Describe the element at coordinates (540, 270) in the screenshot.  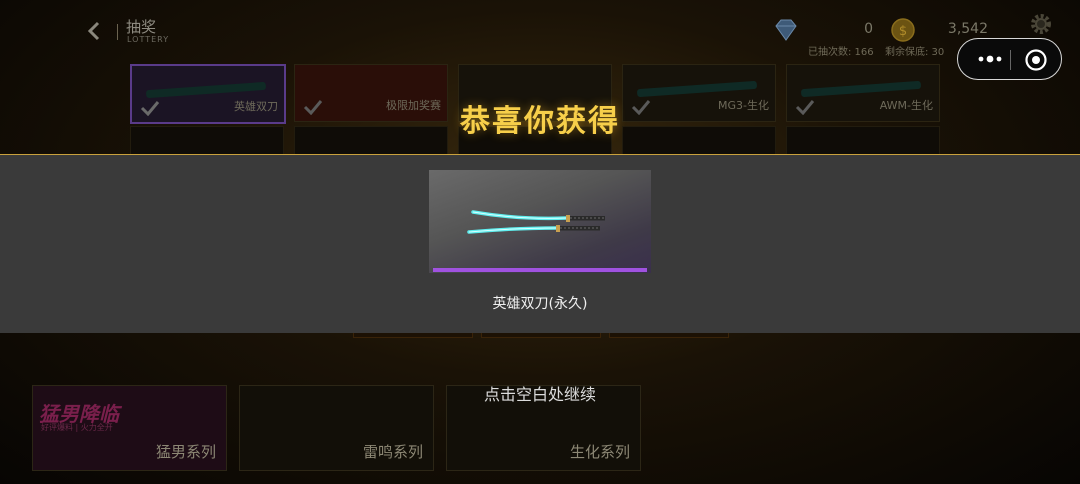
I see `rarity-bar` at that location.